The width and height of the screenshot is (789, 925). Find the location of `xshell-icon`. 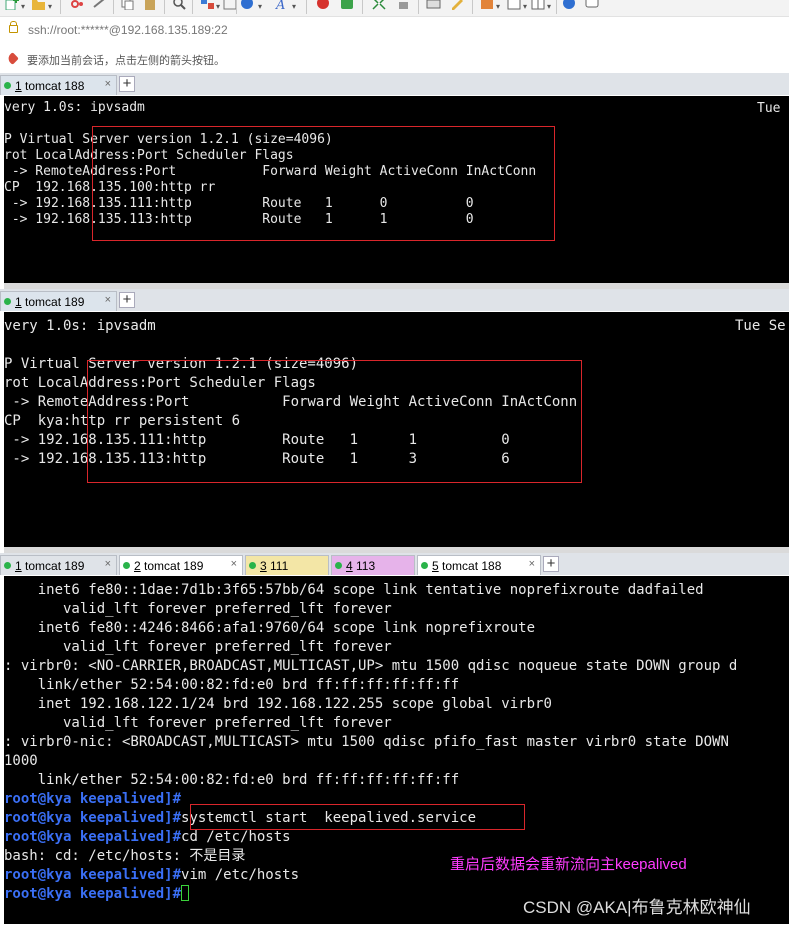

xshell-icon is located at coordinates (323, 5).